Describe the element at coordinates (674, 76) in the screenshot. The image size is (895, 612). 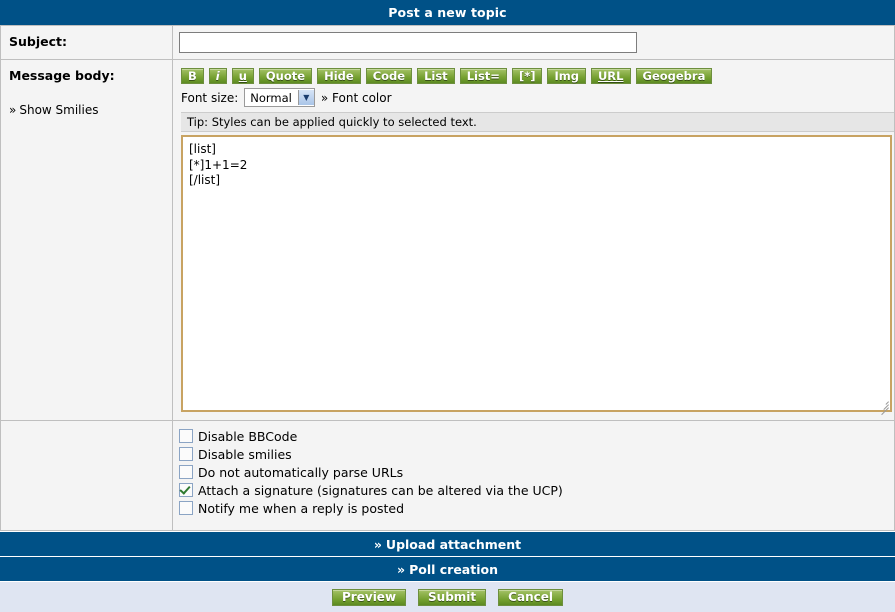
I see `bbcode-button-geogebra: Geogebra` at that location.